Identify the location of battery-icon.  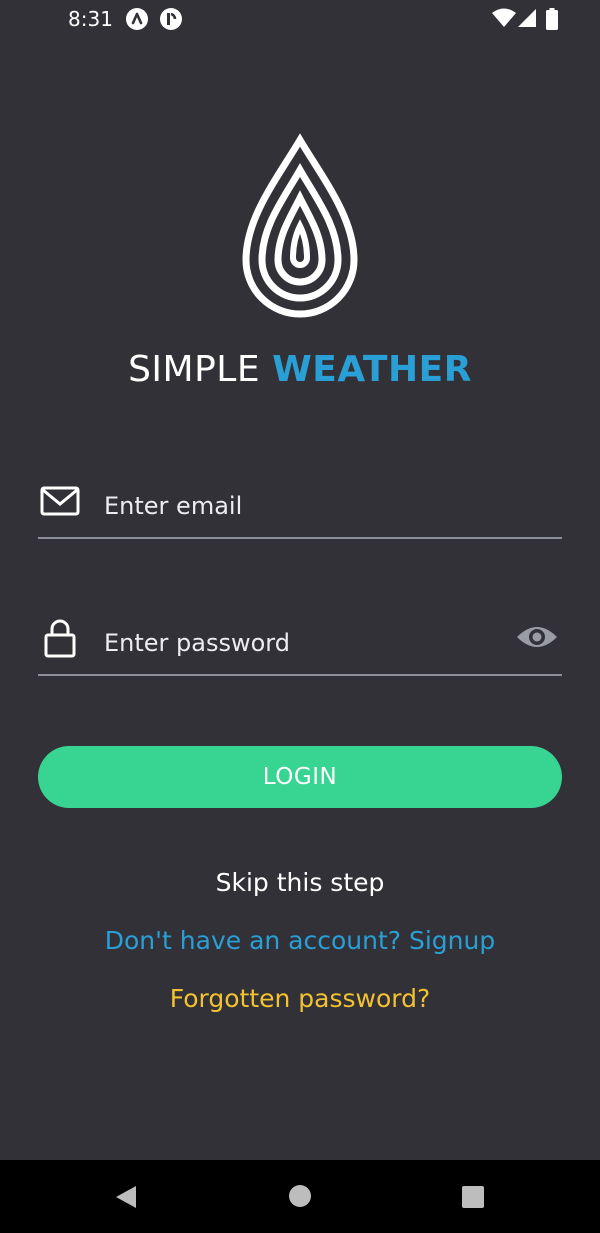
(552, 19).